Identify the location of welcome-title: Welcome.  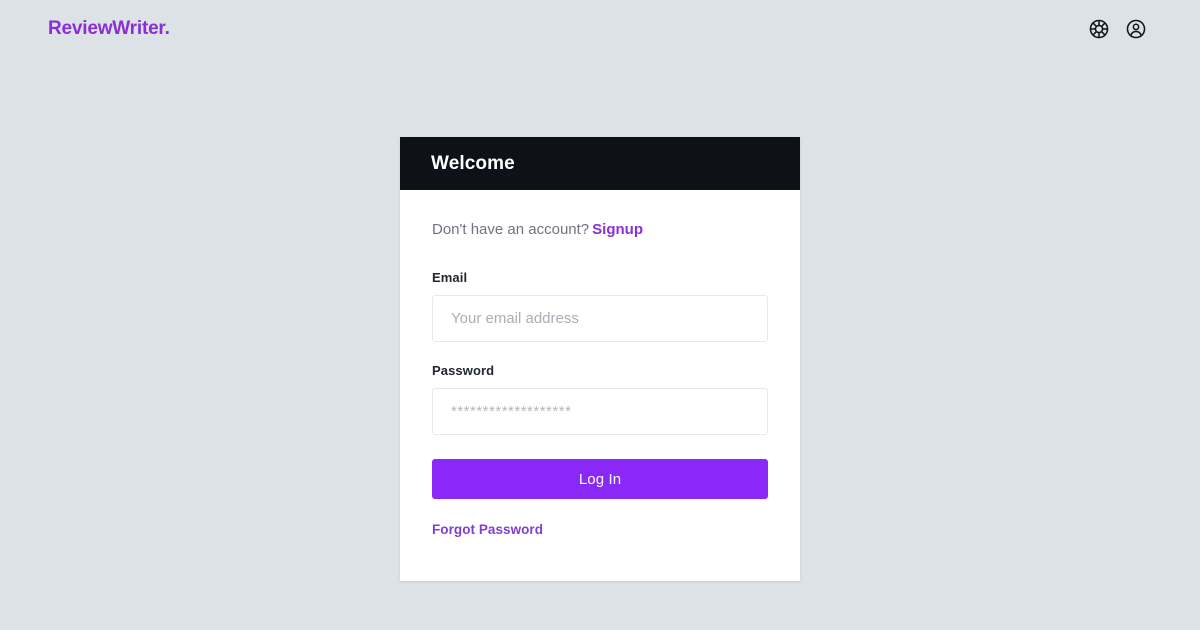
(473, 163).